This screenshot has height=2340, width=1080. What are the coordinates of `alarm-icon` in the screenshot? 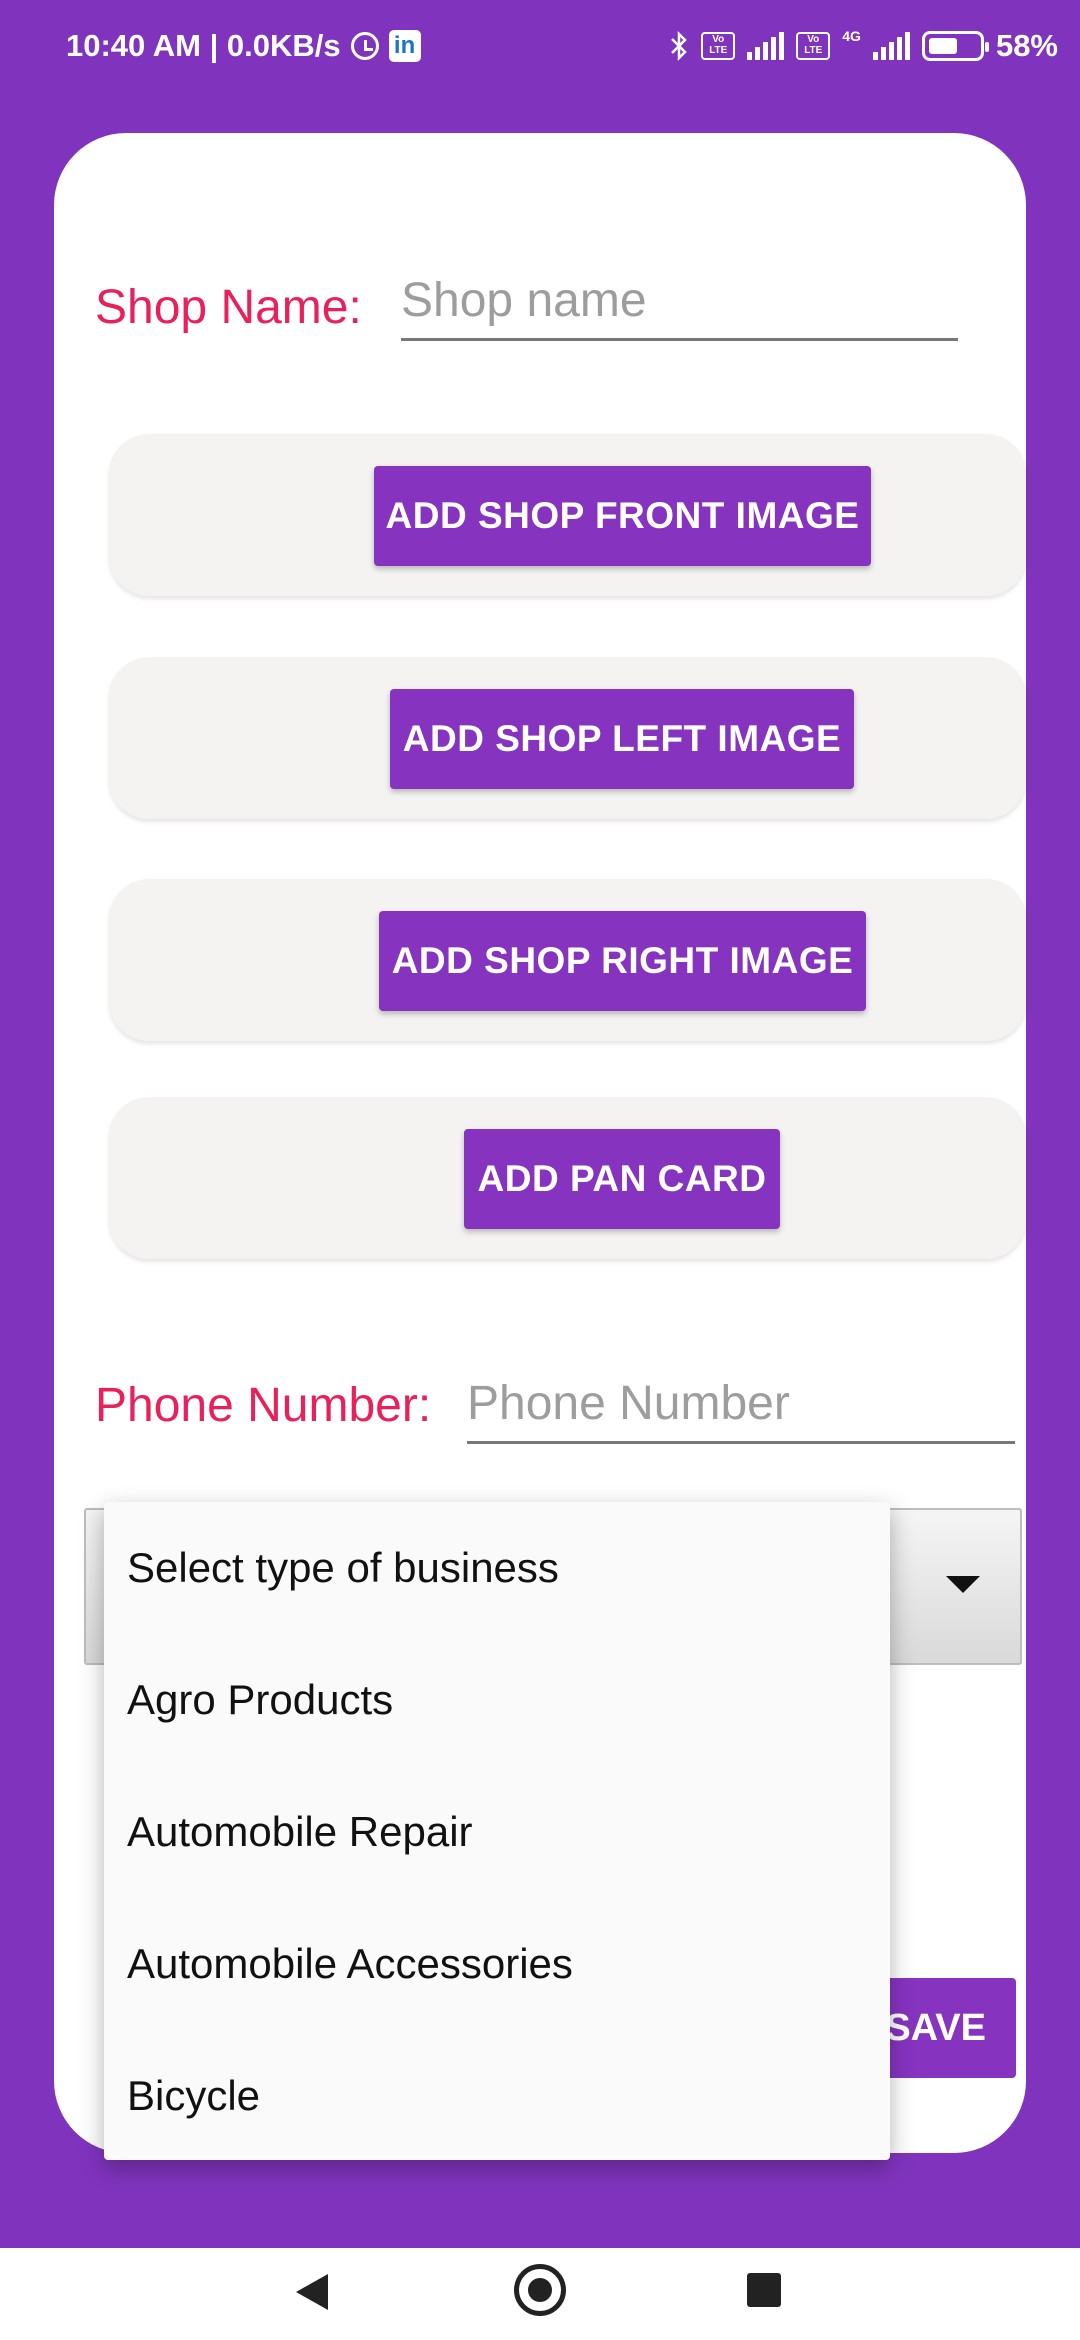 It's located at (364, 46).